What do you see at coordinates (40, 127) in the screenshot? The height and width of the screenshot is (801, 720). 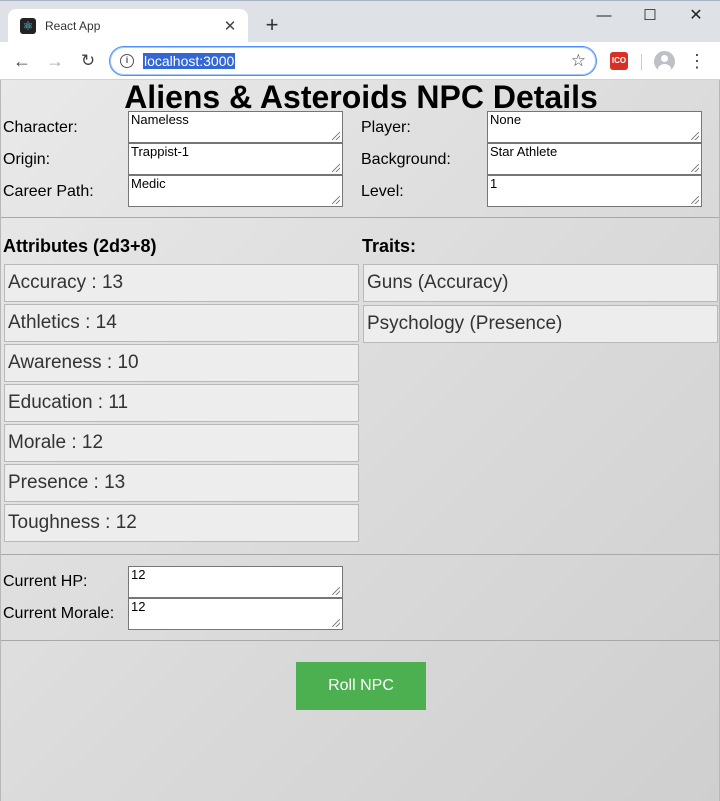 I see `character-label: Character:` at bounding box center [40, 127].